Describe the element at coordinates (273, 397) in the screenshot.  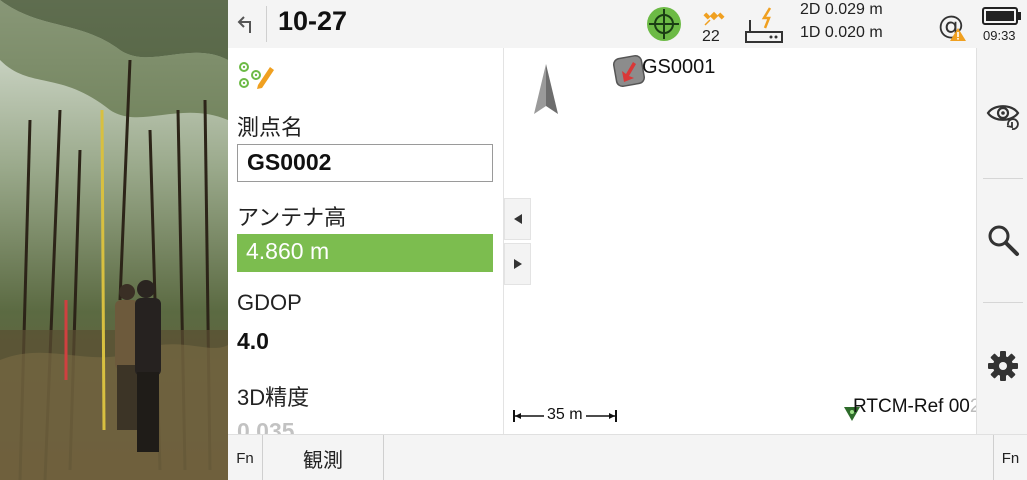
I see `precision-3d-label: 3D精度` at that location.